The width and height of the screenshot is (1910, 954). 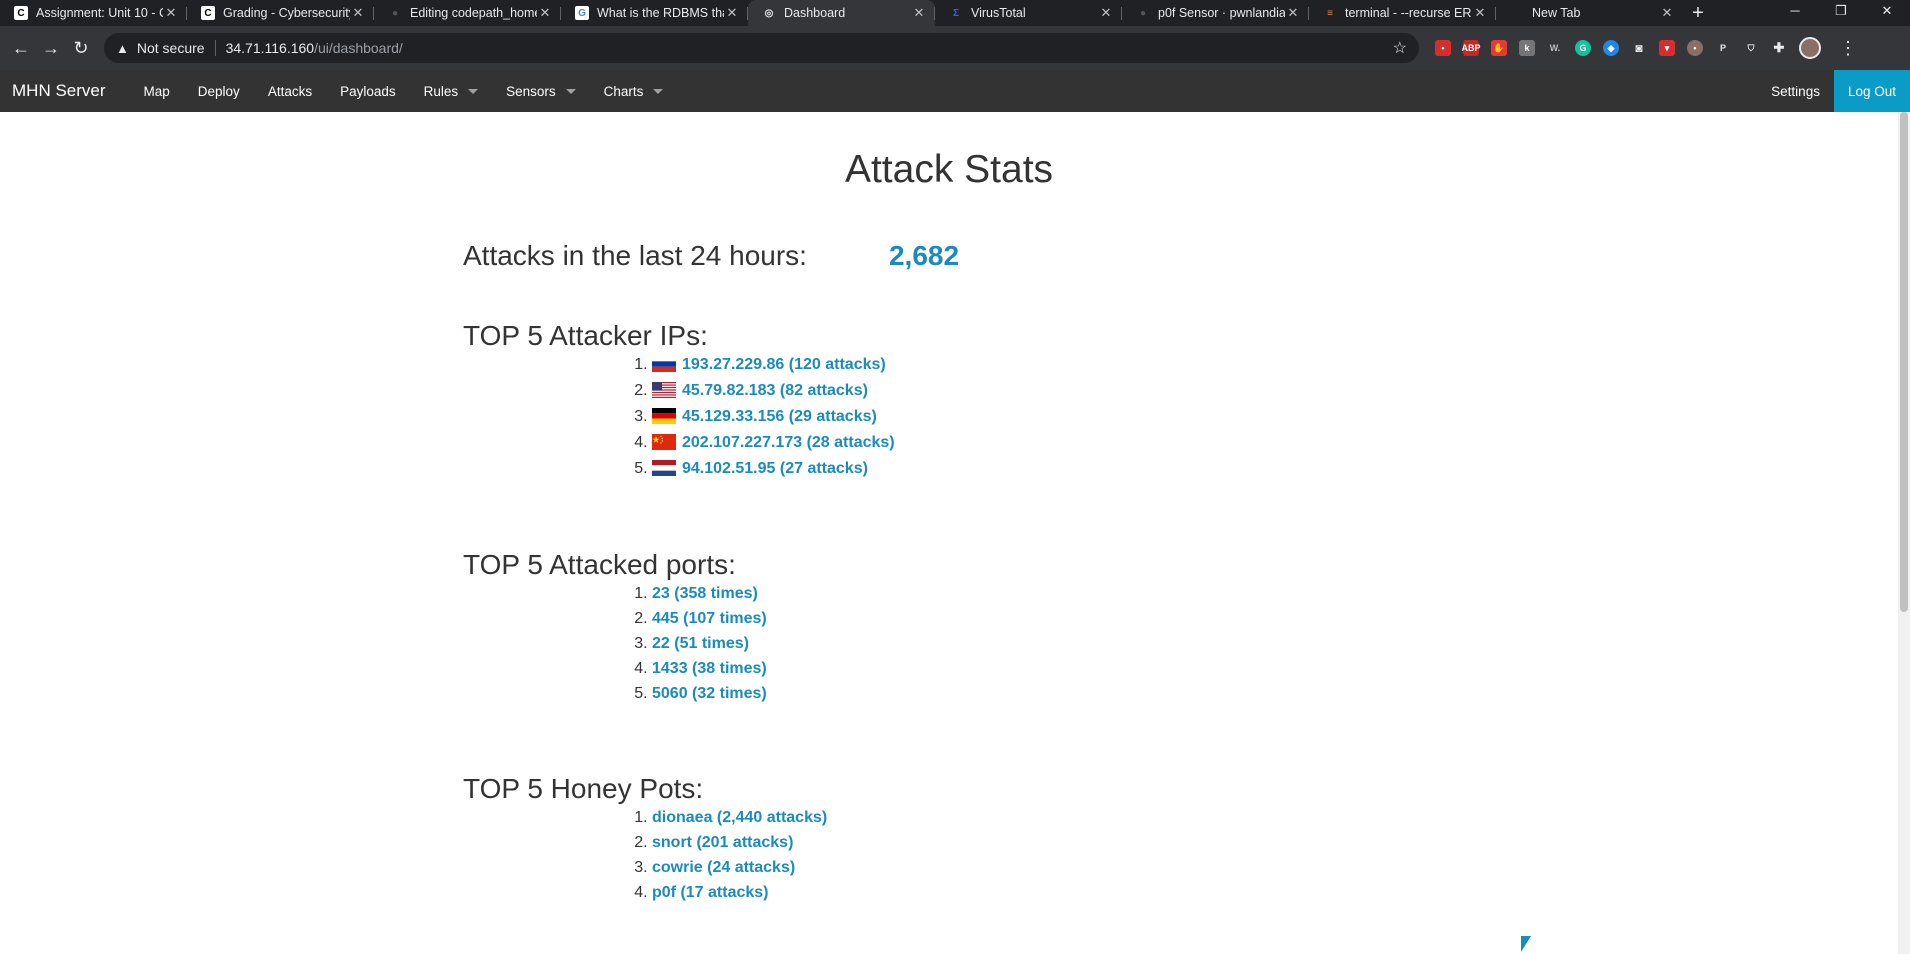 What do you see at coordinates (1499, 48) in the screenshot?
I see `stop-hand-icon: ✋` at bounding box center [1499, 48].